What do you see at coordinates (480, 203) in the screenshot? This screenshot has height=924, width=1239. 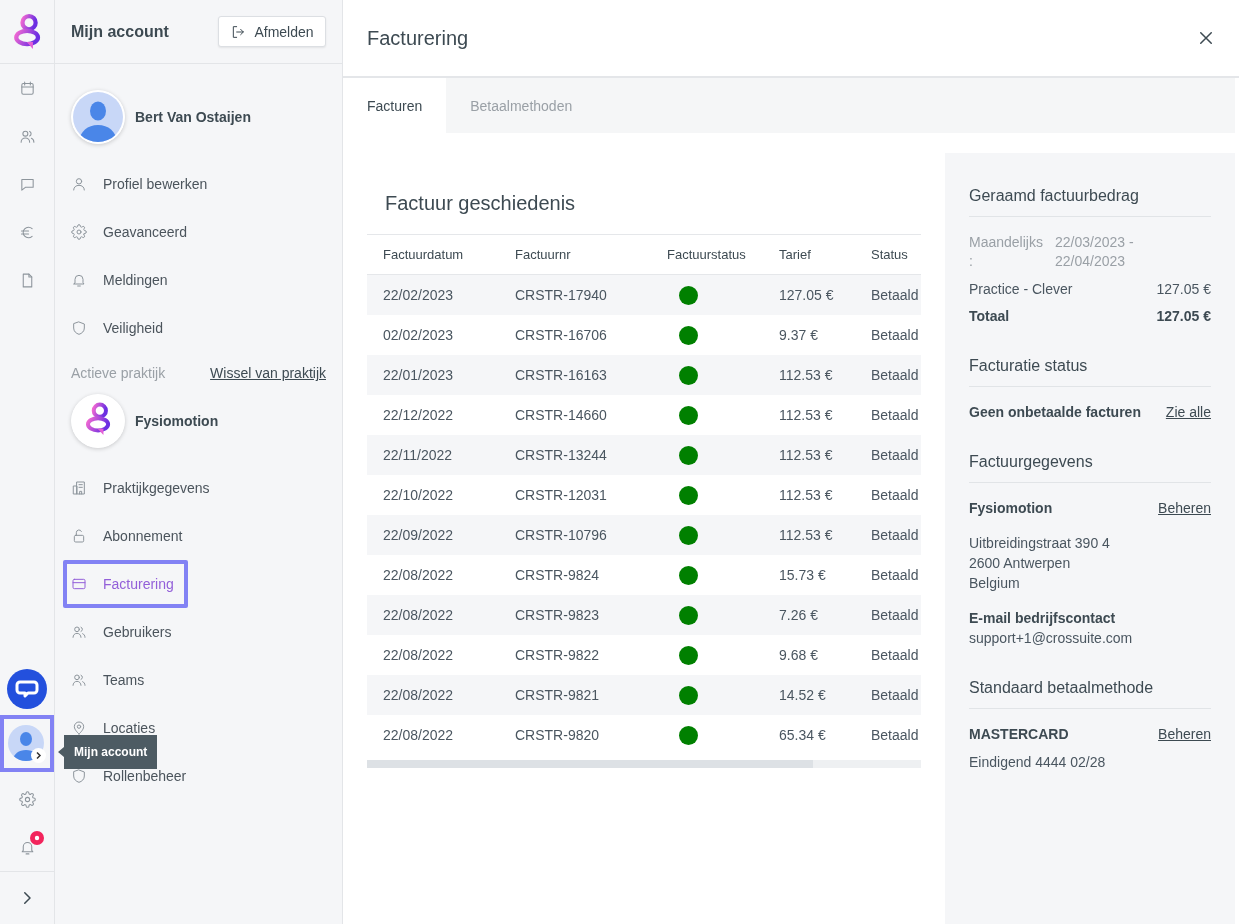 I see `section-title: Factuur geschiedenis` at bounding box center [480, 203].